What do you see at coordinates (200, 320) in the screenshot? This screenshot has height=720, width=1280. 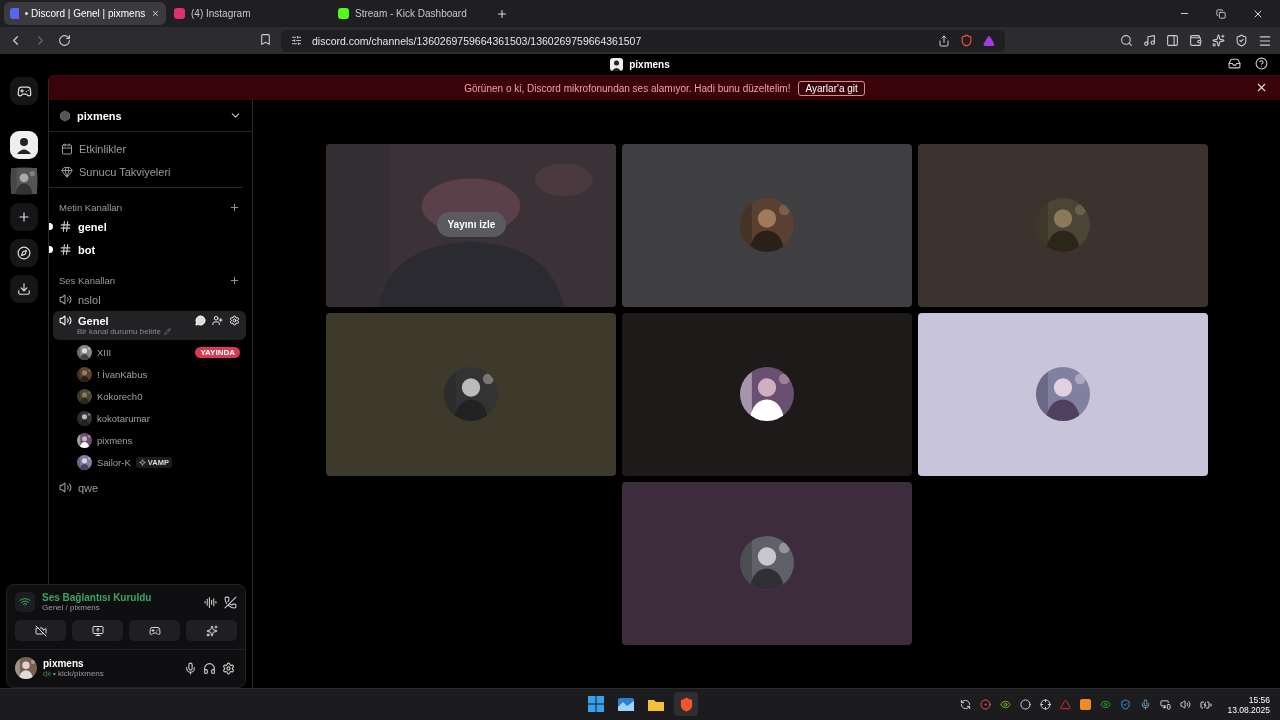 I see `chat-icon` at bounding box center [200, 320].